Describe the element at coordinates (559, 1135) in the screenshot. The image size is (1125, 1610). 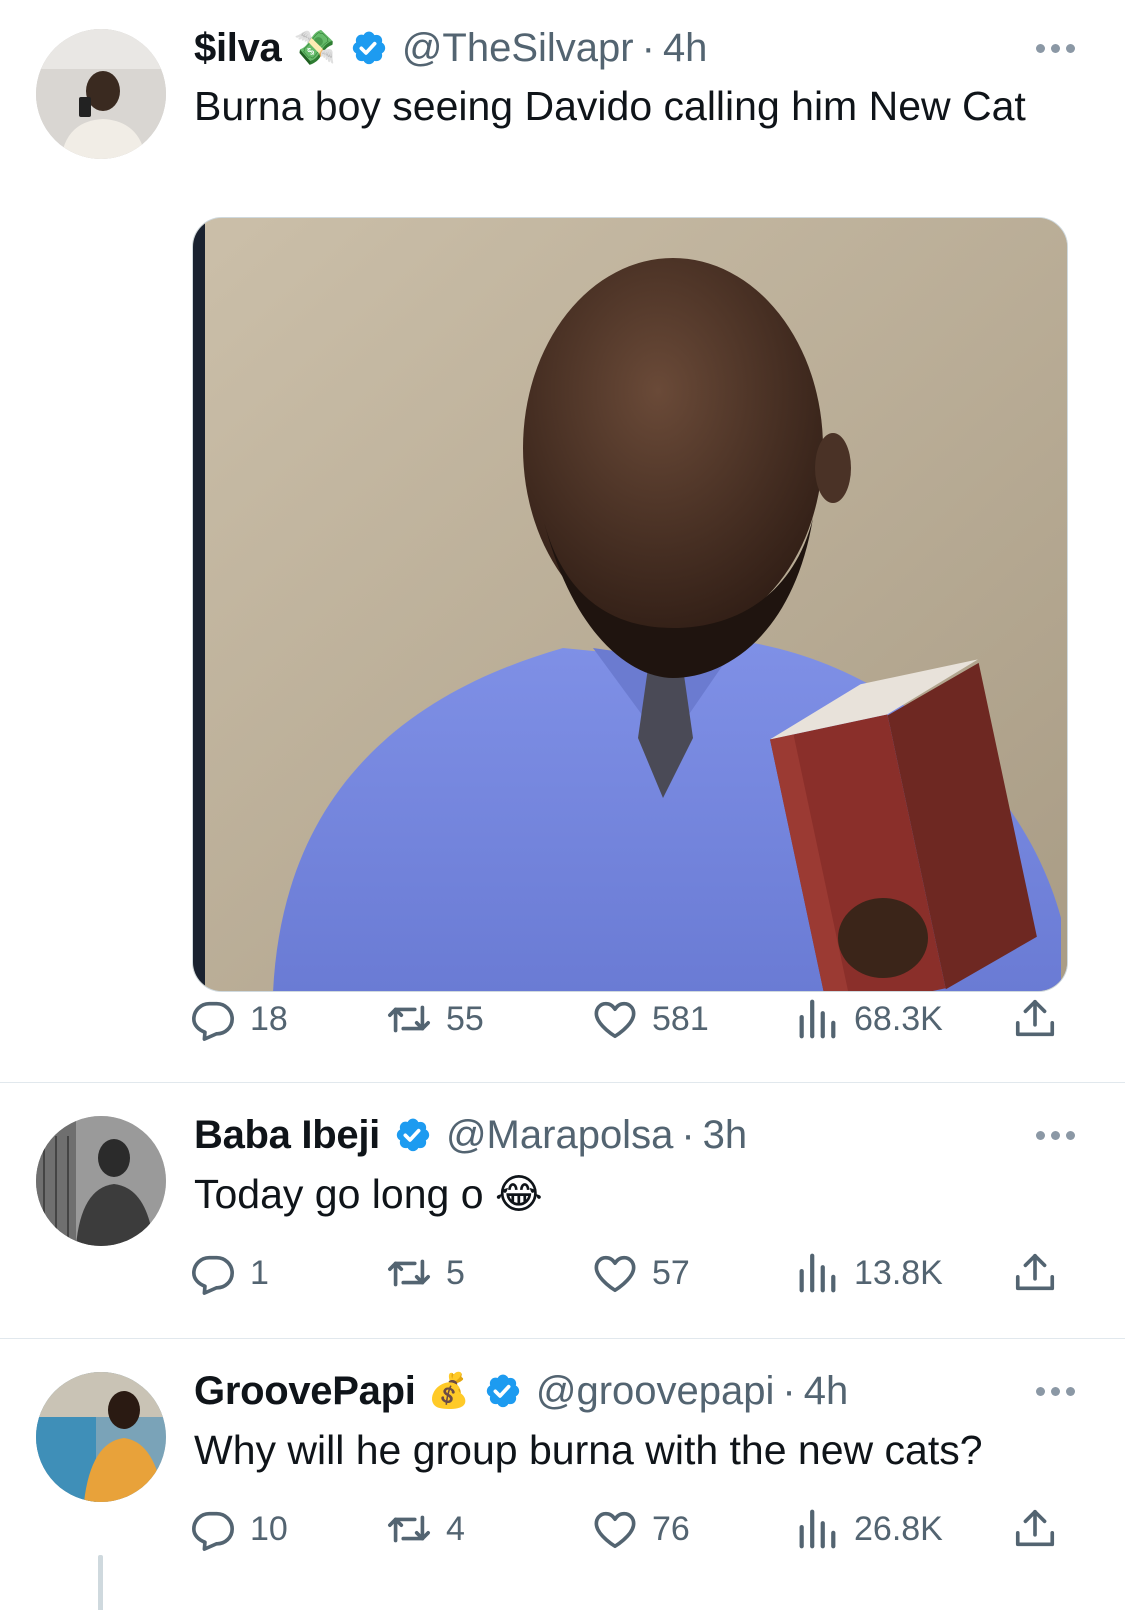
I see `handle: @Marapolsa` at that location.